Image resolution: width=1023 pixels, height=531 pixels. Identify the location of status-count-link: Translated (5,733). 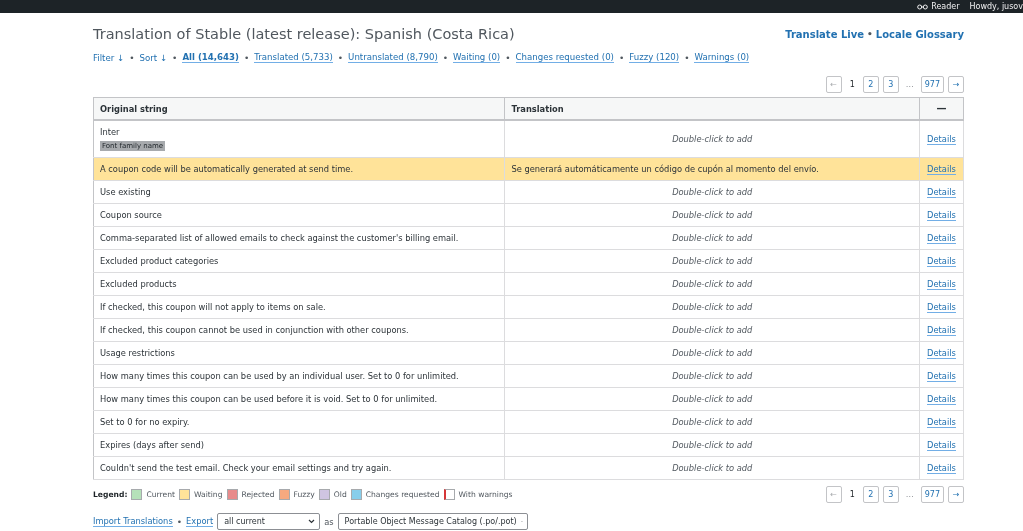
(293, 57).